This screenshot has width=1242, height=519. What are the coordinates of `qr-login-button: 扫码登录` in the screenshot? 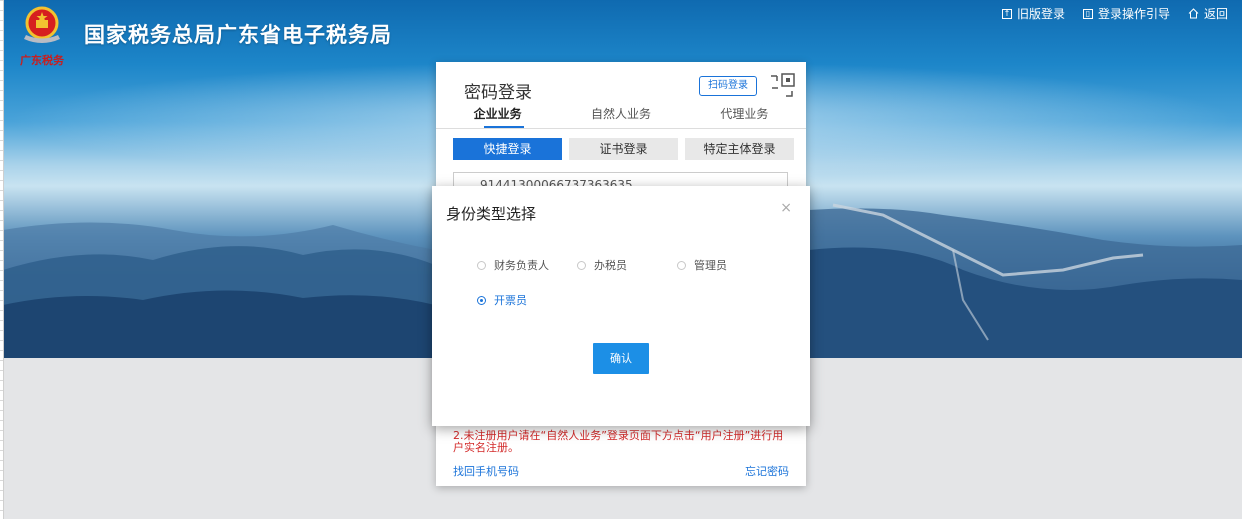 It's located at (728, 86).